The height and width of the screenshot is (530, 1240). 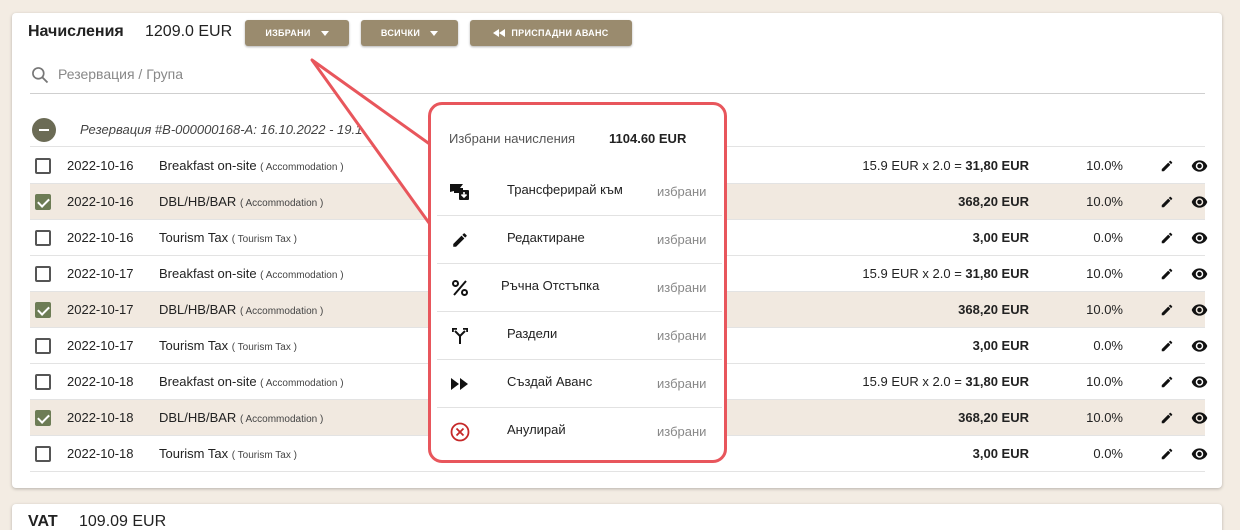 I want to click on collapse-group-button, so click(x=44, y=130).